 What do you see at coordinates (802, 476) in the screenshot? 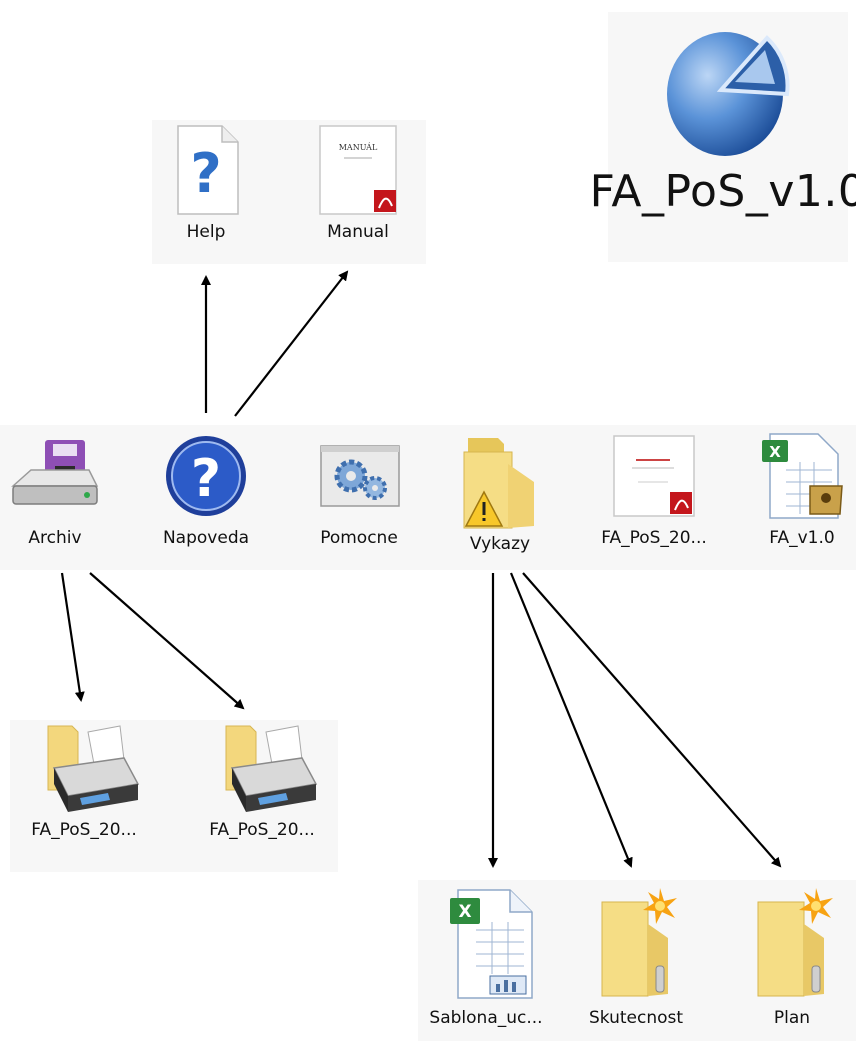
I see `excel-document-icon: X` at bounding box center [802, 476].